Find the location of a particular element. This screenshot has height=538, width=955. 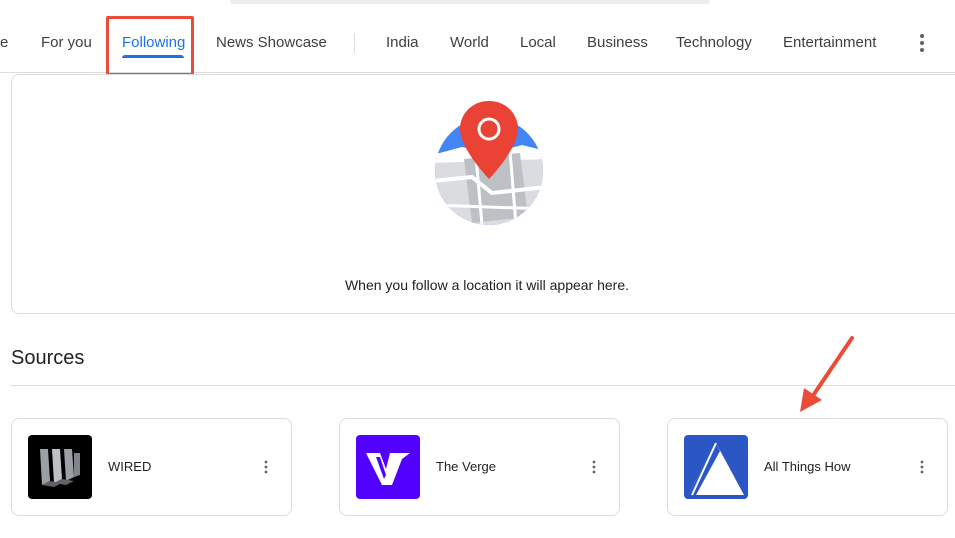

sources-heading: Sources is located at coordinates (48, 358).